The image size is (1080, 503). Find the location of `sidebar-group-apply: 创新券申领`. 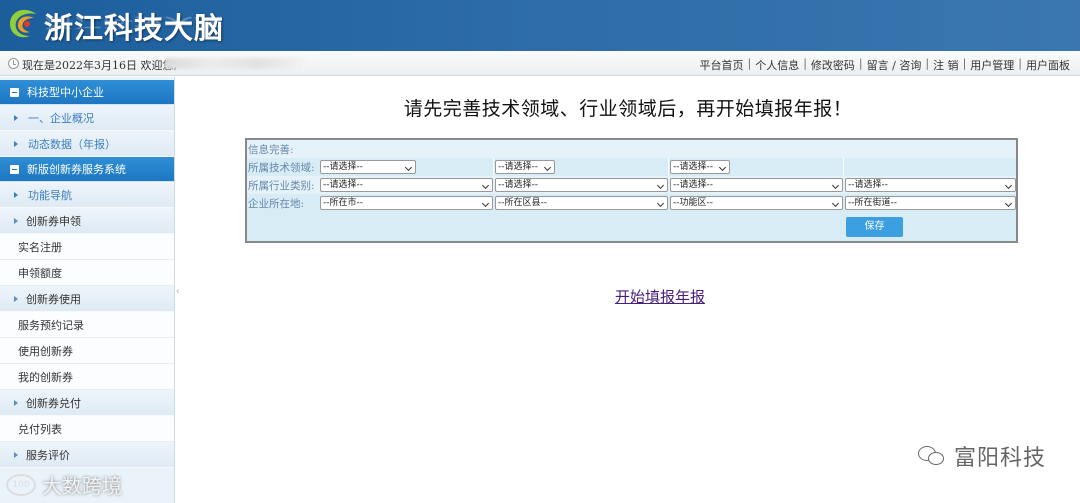

sidebar-group-apply: 创新券申领 is located at coordinates (87, 221).